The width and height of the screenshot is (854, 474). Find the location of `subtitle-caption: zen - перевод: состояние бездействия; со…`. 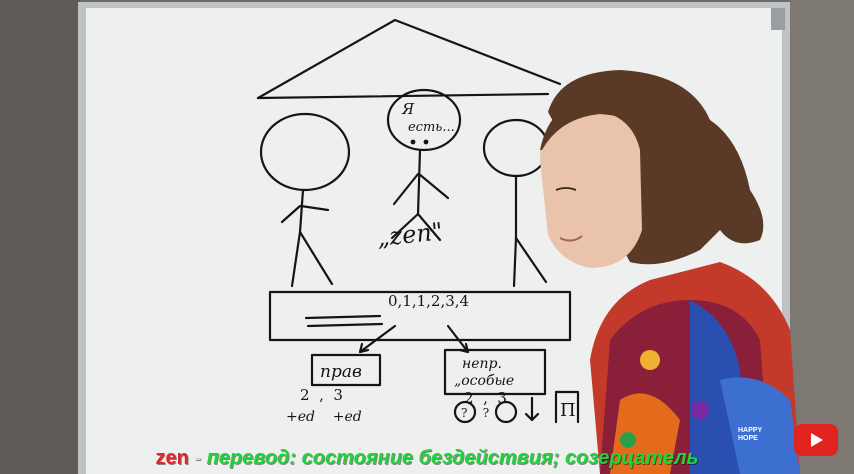

subtitle-caption: zen - перевод: состояние бездействия; со… is located at coordinates (427, 458).